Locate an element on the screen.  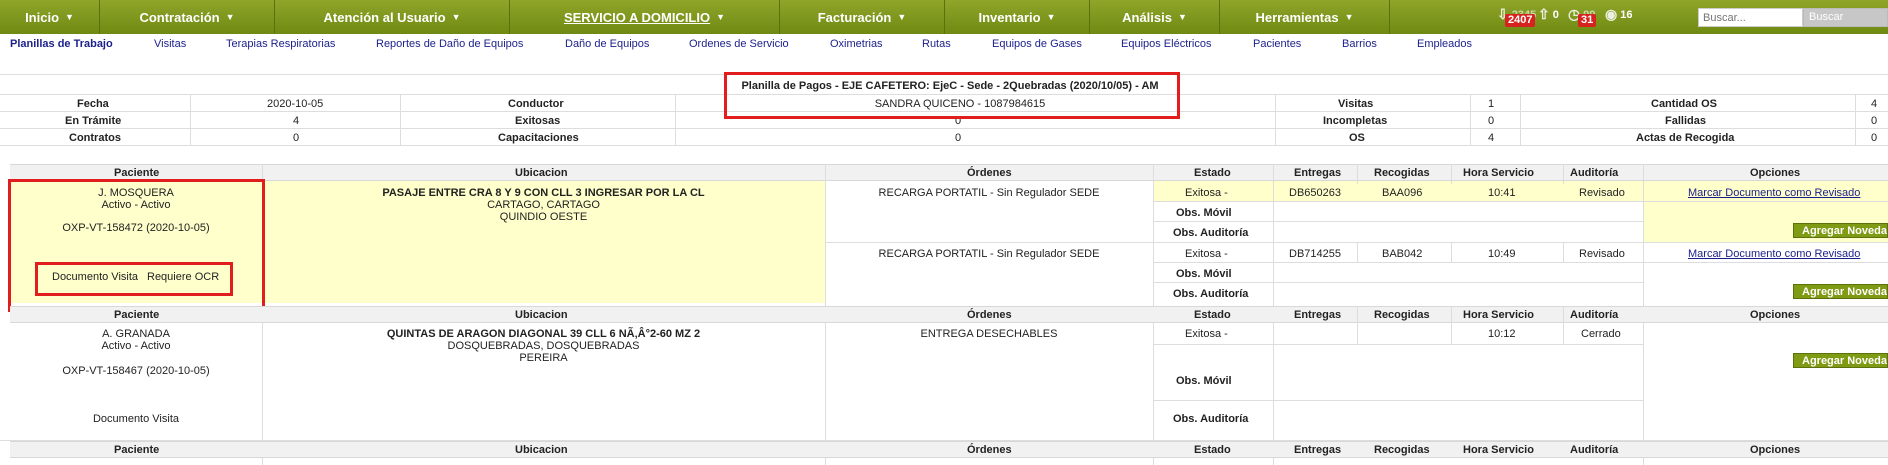
notification-eye: ◉ 16 is located at coordinates (1618, 14).